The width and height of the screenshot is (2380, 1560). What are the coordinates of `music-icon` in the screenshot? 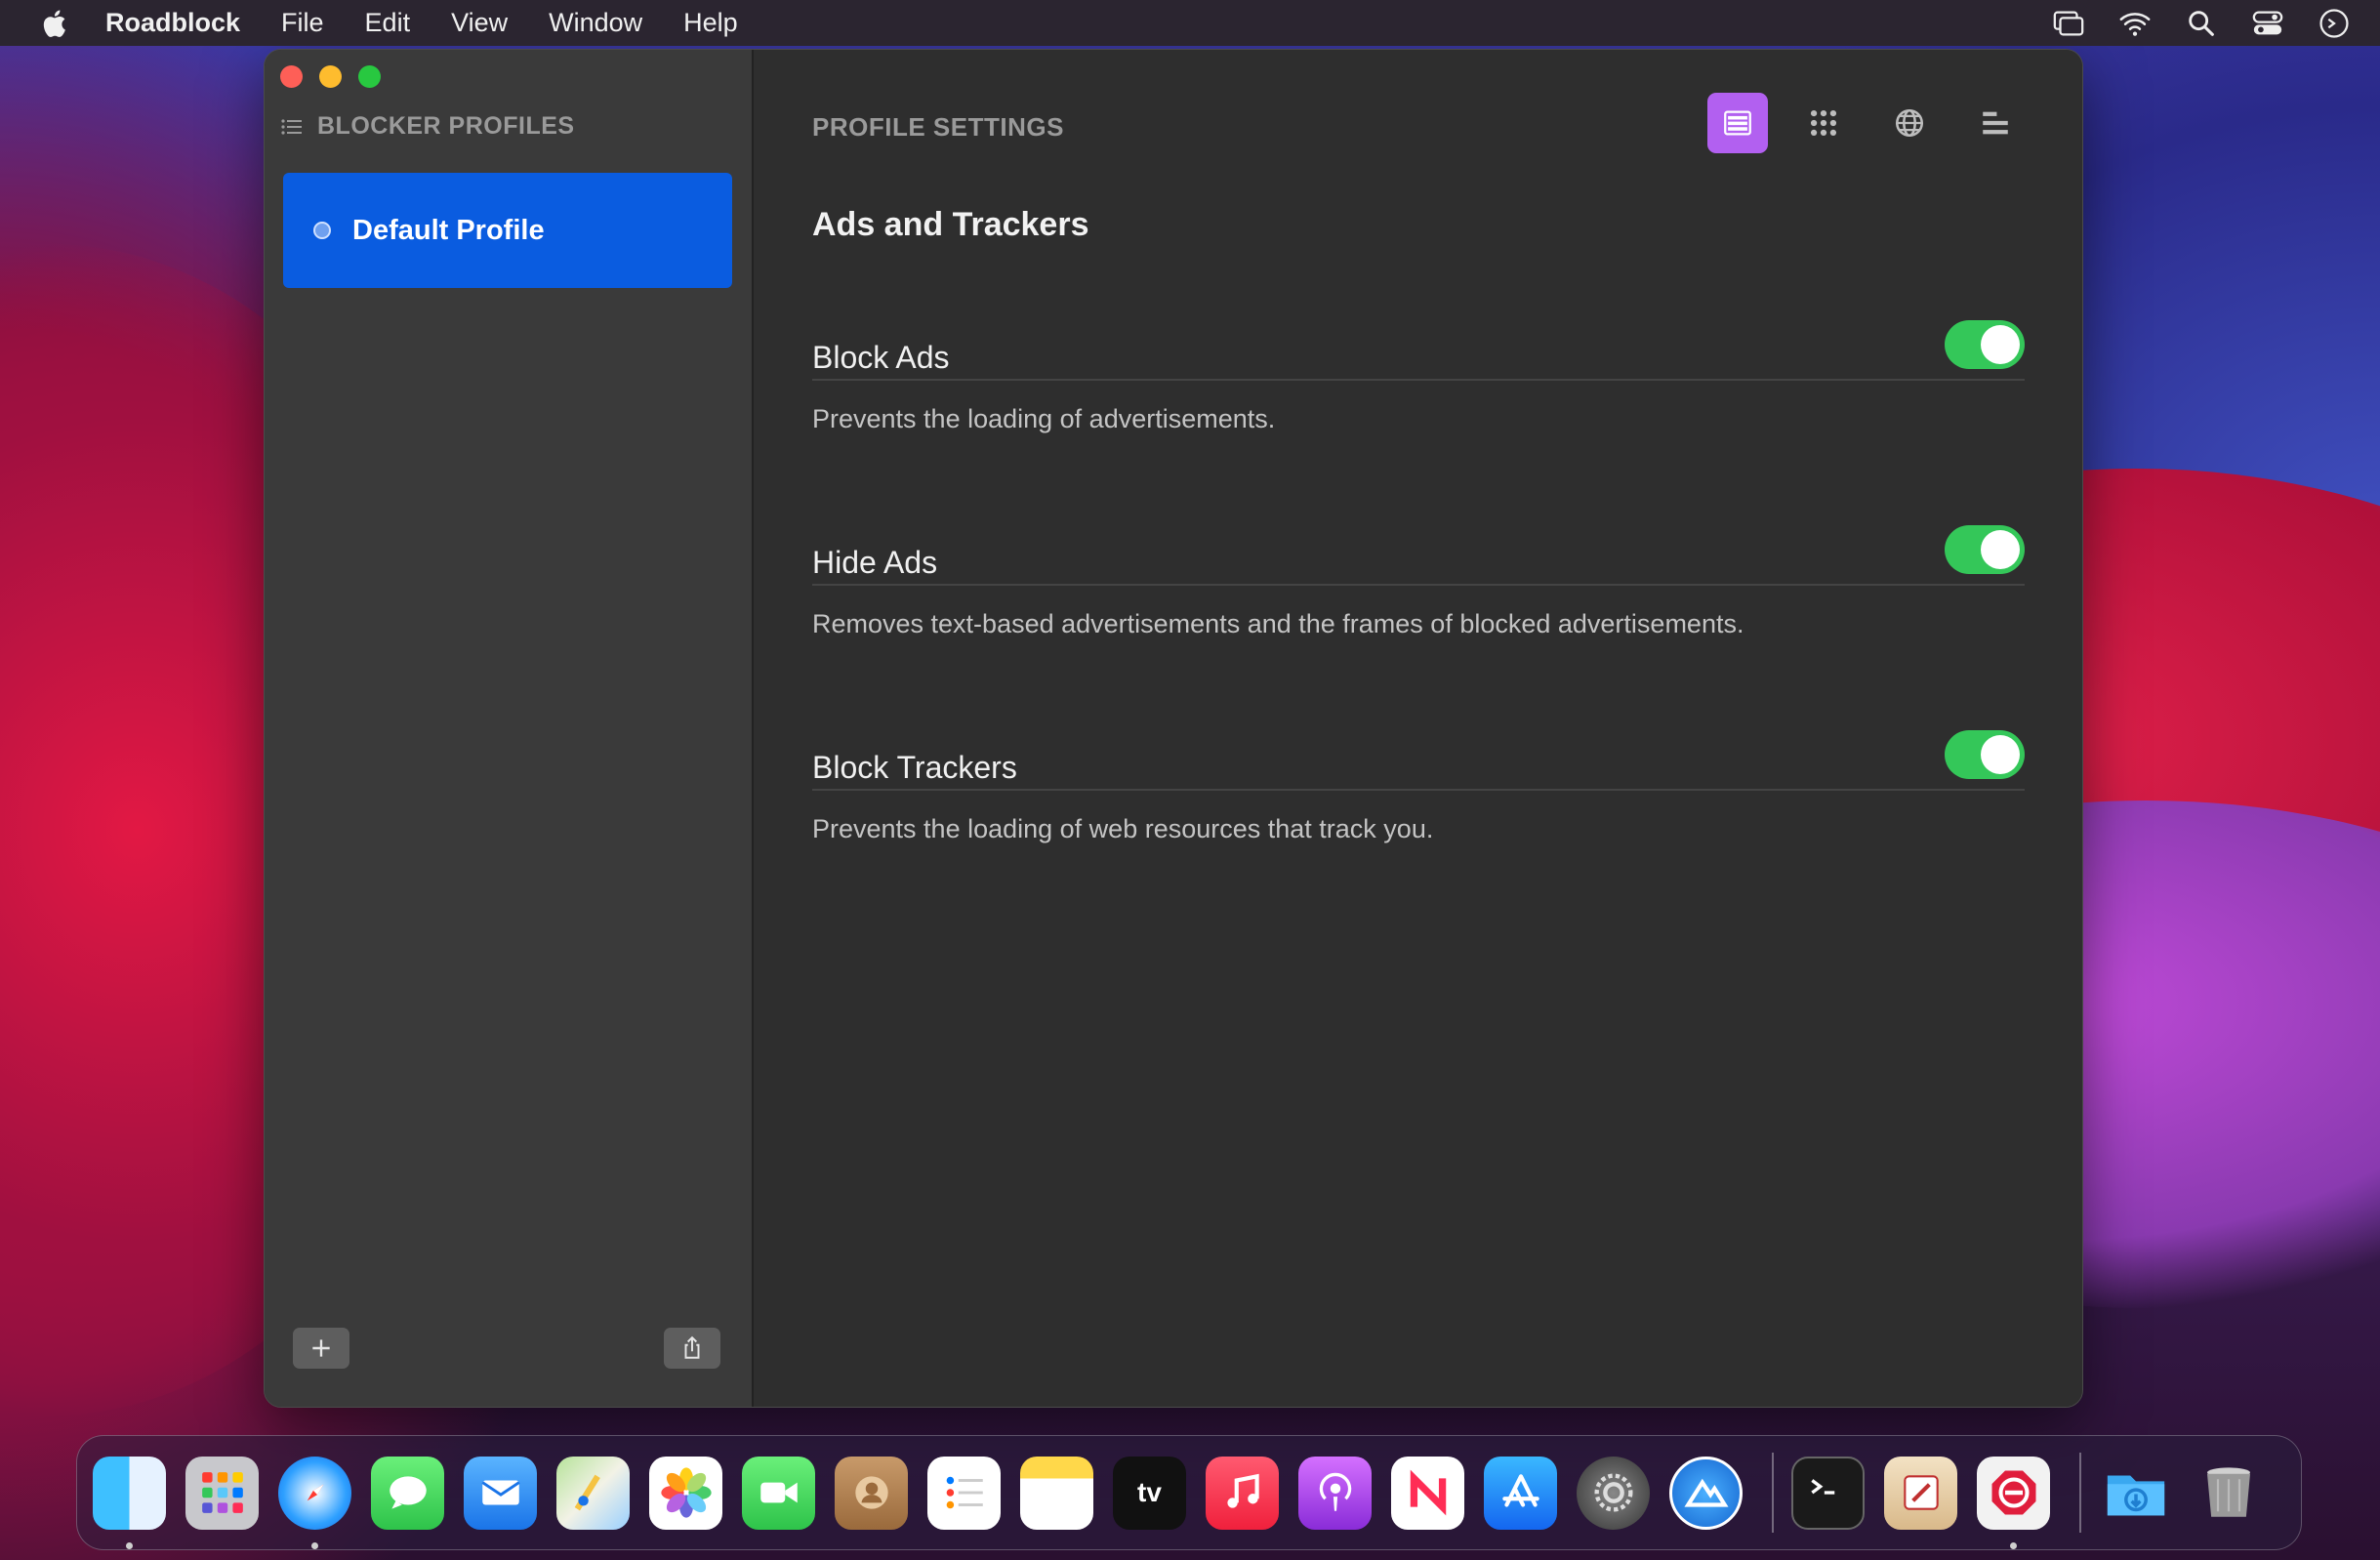 It's located at (1242, 1493).